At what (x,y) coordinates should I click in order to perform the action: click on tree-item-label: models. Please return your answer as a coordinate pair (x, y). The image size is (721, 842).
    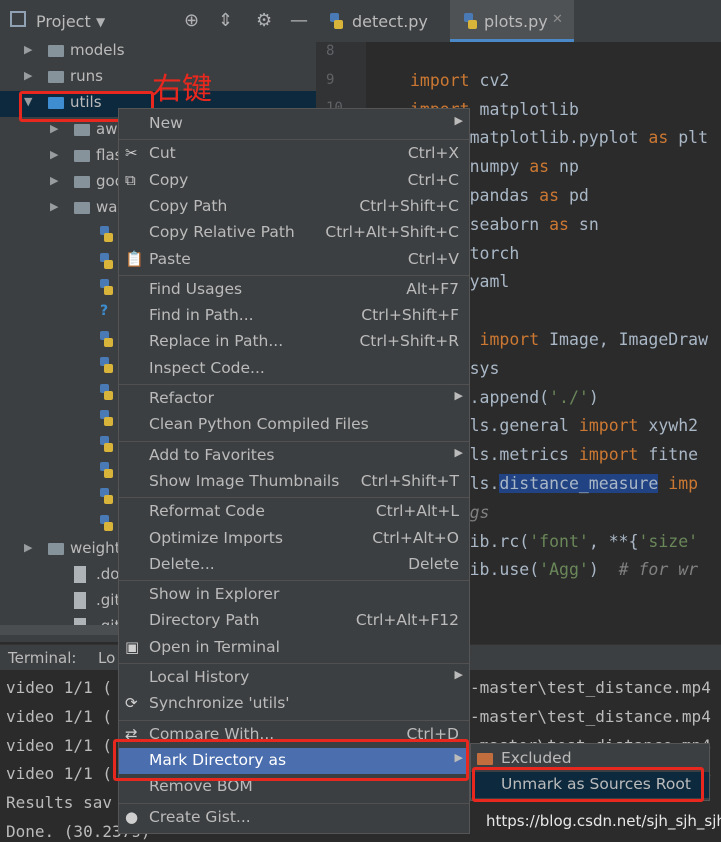
    Looking at the image, I should click on (97, 50).